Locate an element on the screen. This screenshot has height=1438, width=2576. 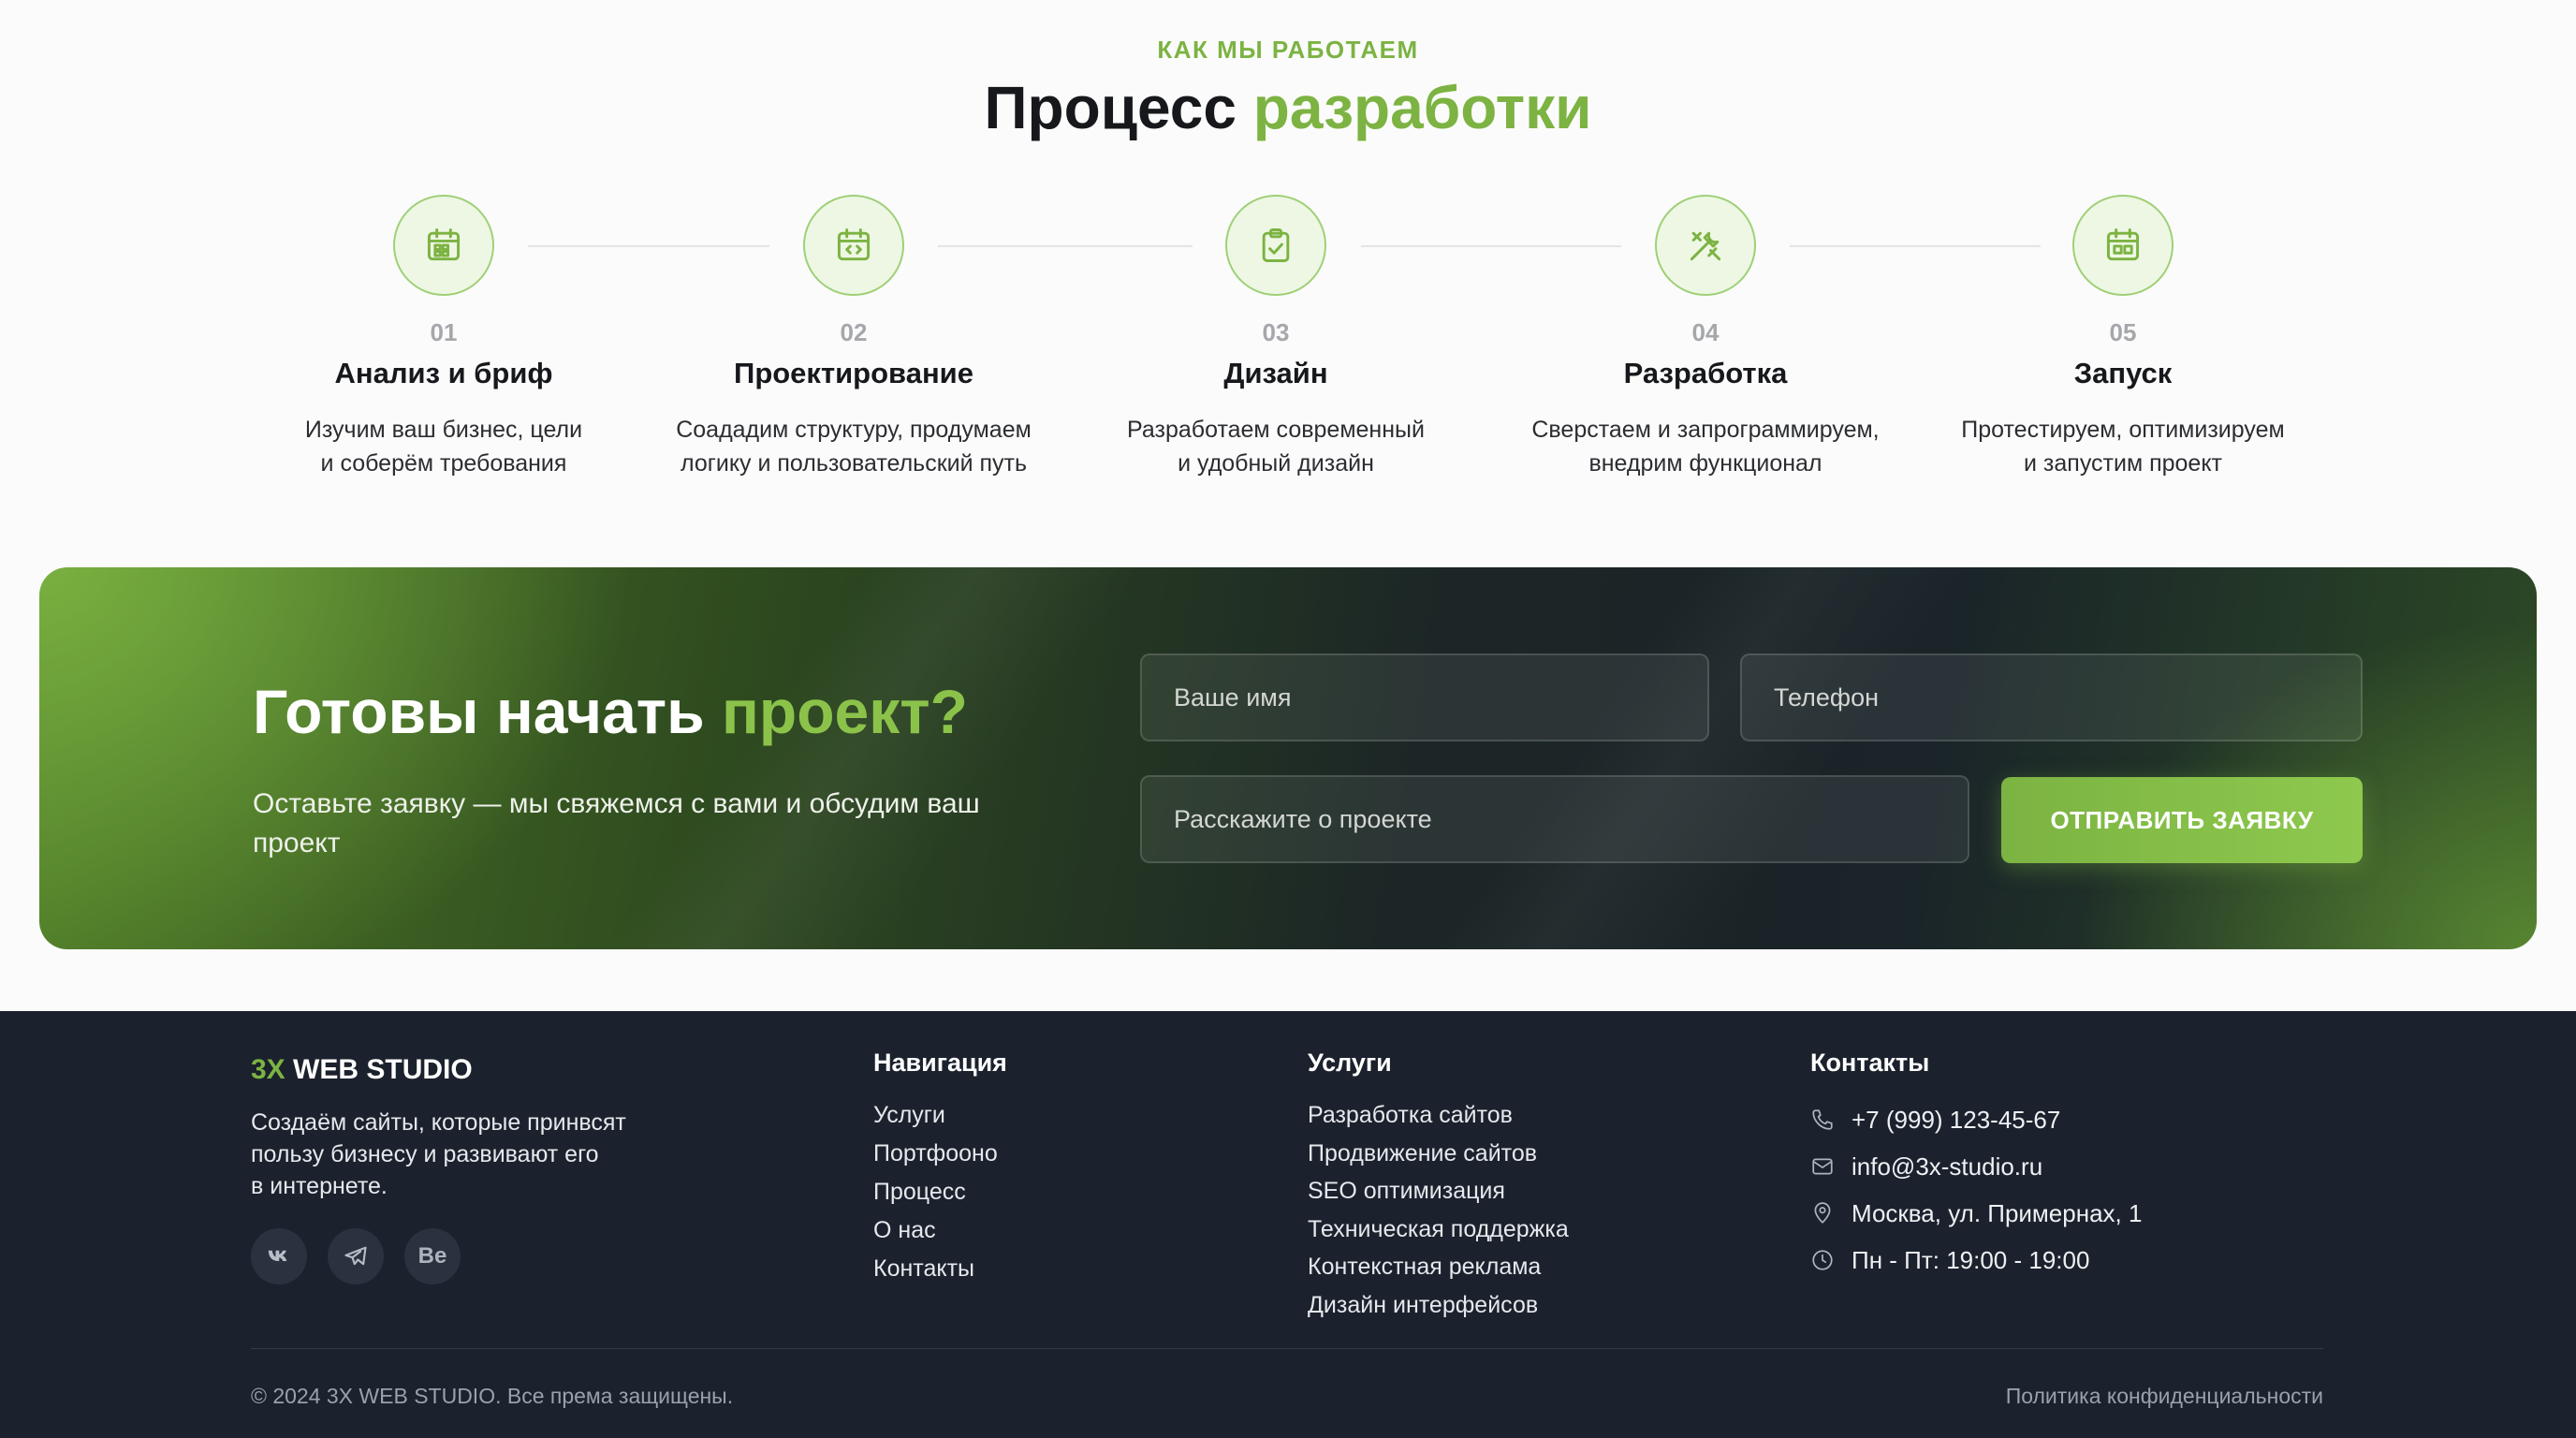
message-input: Расскажите о проекте is located at coordinates (1554, 819).